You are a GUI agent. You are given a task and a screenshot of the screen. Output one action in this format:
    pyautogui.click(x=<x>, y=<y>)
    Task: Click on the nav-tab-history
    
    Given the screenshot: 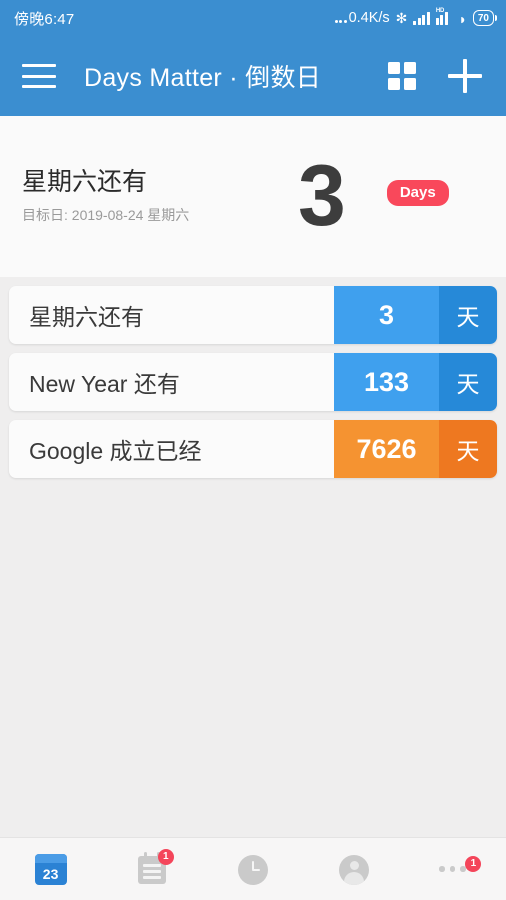 What is the action you would take?
    pyautogui.click(x=252, y=869)
    